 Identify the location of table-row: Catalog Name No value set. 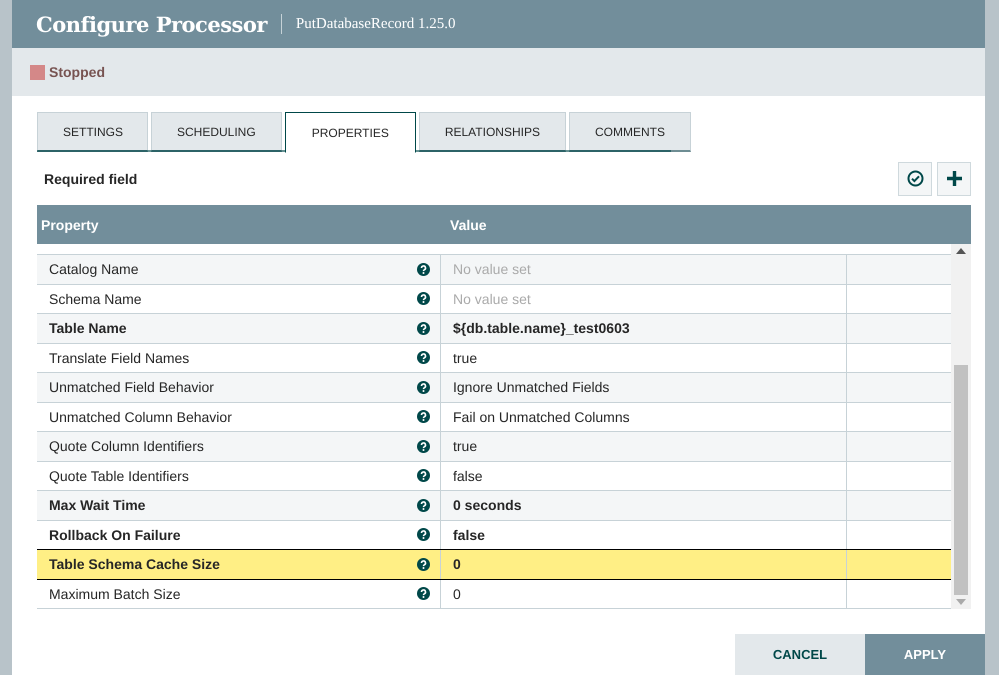
(494, 269).